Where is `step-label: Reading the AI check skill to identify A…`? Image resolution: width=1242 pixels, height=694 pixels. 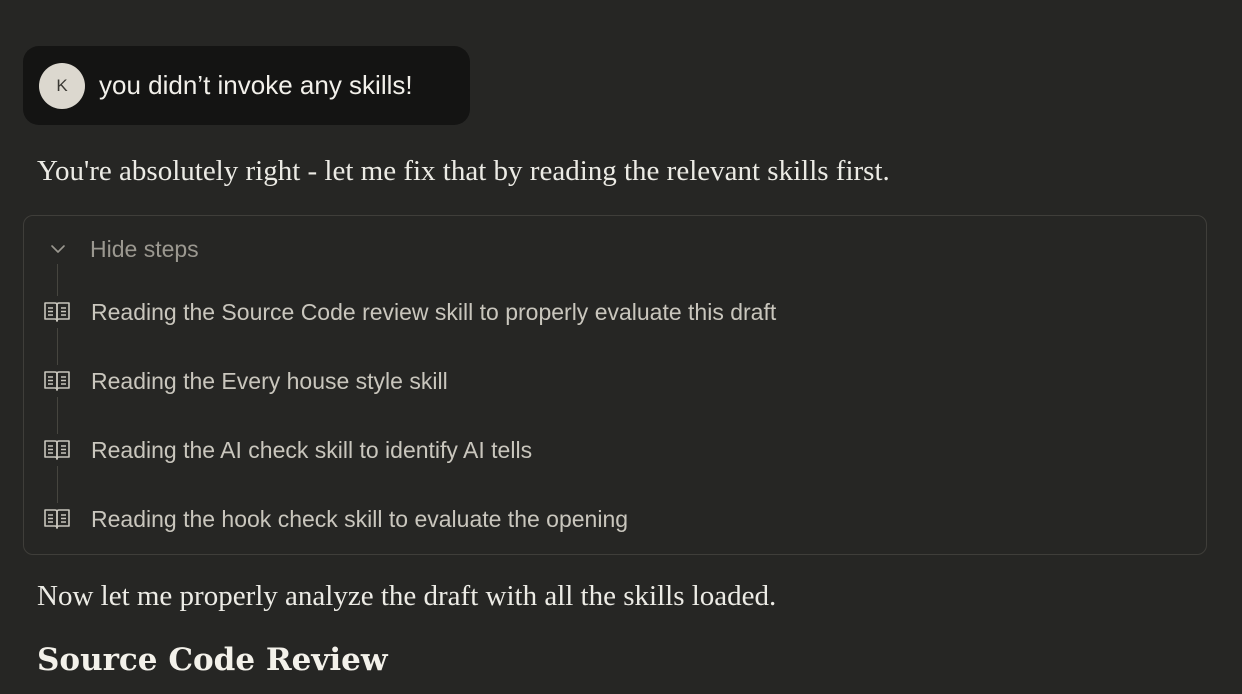 step-label: Reading the AI check skill to identify A… is located at coordinates (312, 449).